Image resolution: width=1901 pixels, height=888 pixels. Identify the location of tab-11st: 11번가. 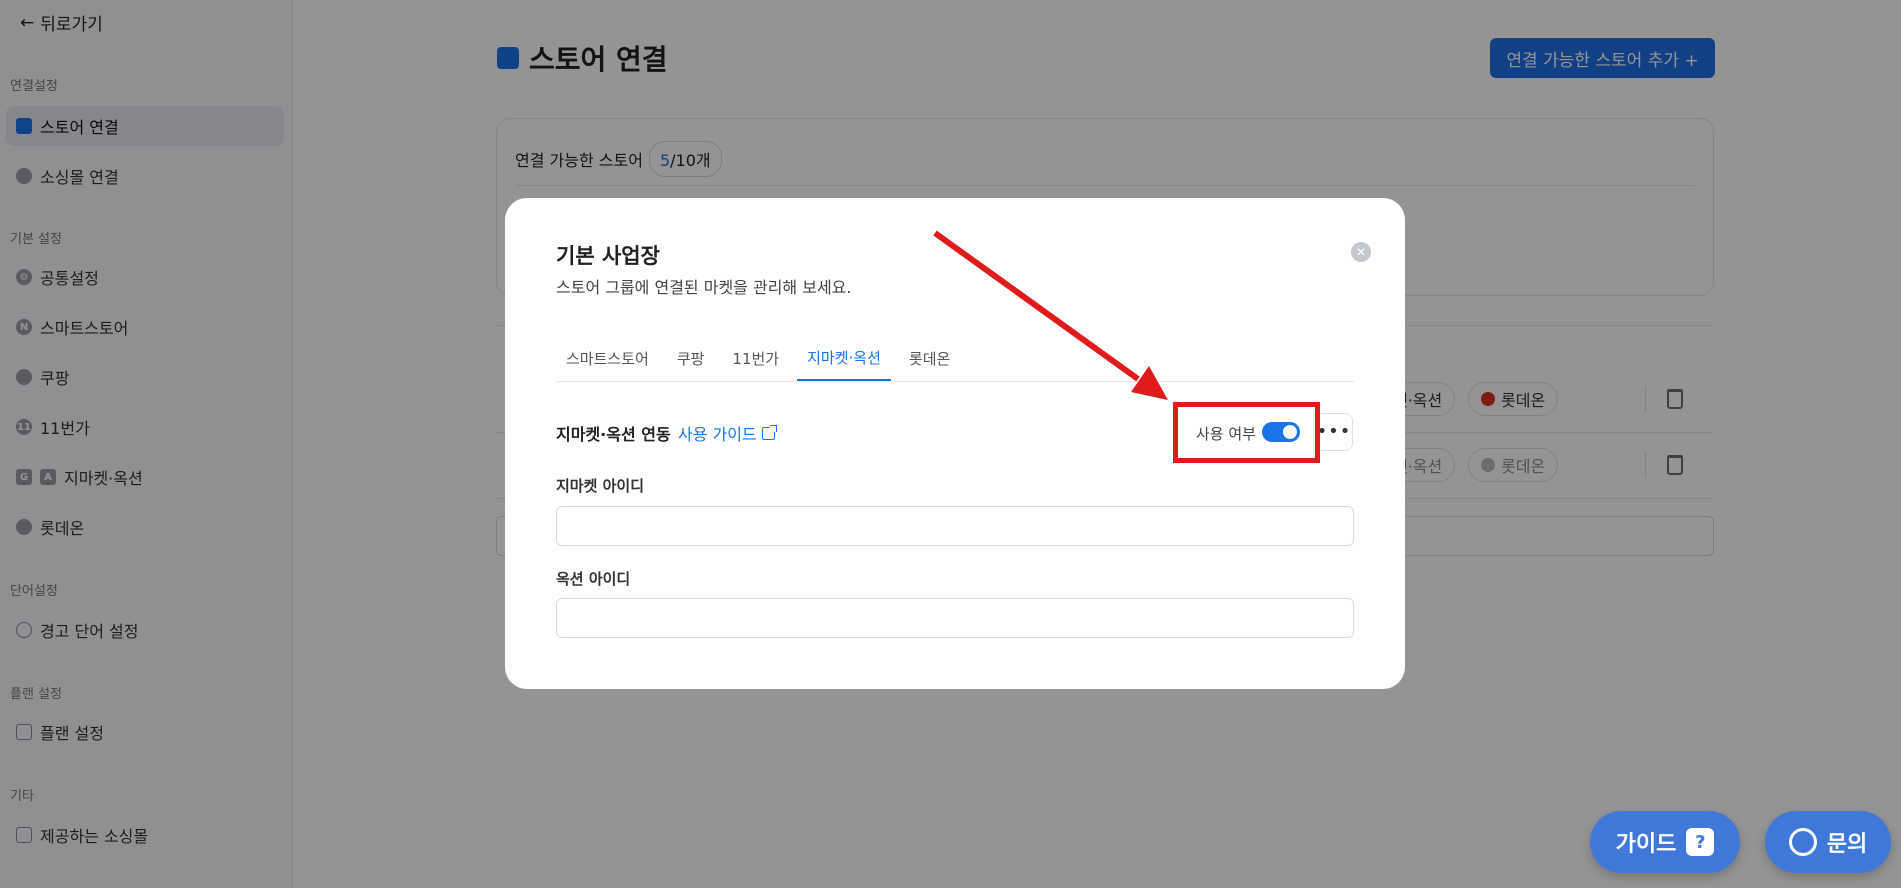
(755, 358).